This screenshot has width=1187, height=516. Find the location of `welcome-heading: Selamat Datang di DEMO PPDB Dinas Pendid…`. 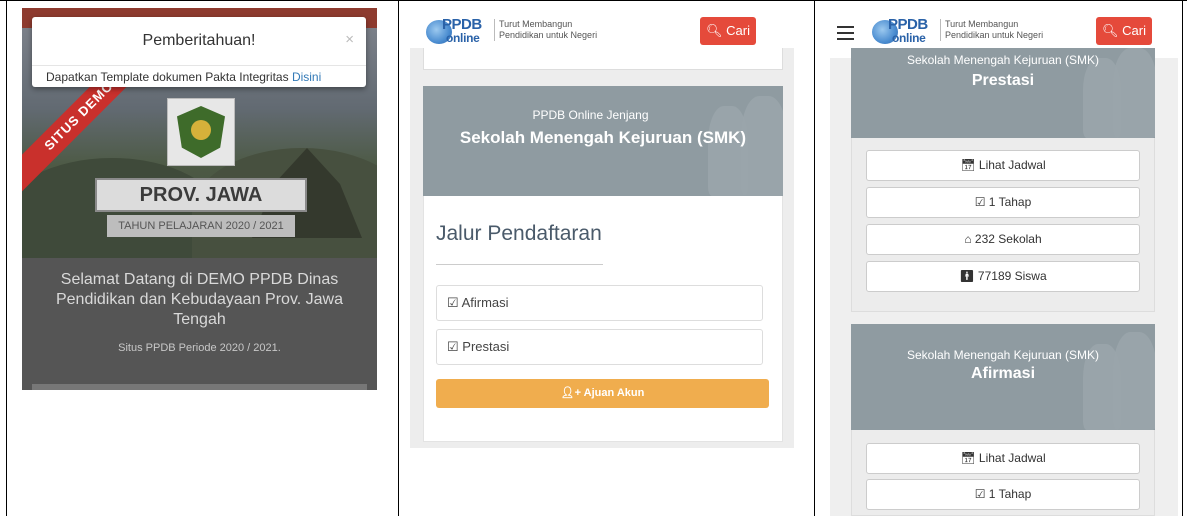

welcome-heading: Selamat Datang di DEMO PPDB Dinas Pendid… is located at coordinates (199, 299).